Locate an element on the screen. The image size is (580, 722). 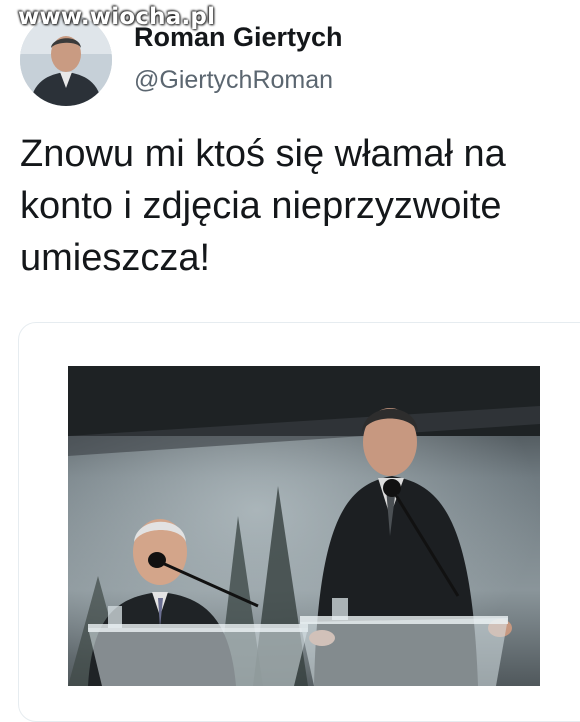
site-watermark: www.wiocha.pl is located at coordinates (117, 17).